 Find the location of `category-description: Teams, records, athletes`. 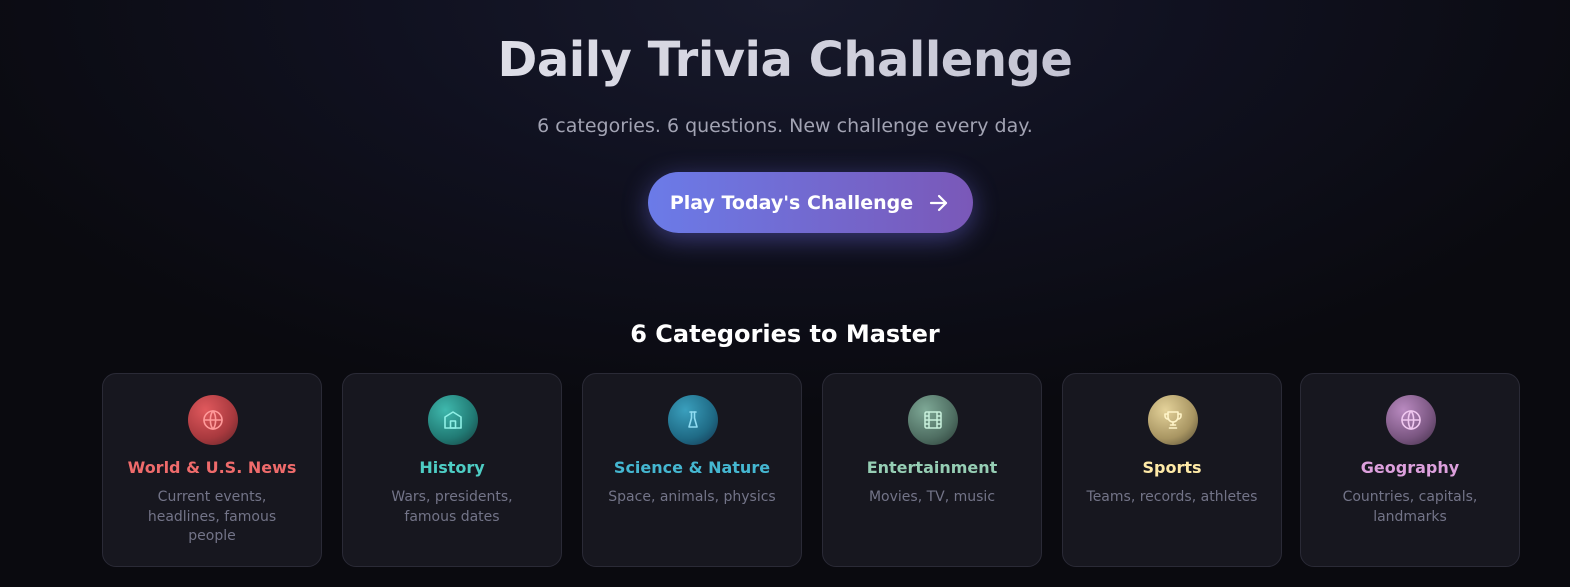

category-description: Teams, records, athletes is located at coordinates (1172, 497).